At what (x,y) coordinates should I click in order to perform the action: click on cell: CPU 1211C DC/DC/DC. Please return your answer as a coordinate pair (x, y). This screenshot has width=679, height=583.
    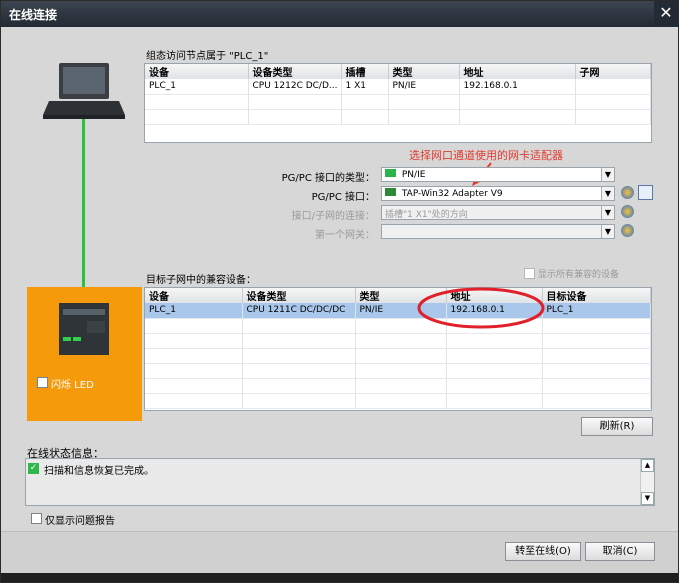
    Looking at the image, I should click on (299, 311).